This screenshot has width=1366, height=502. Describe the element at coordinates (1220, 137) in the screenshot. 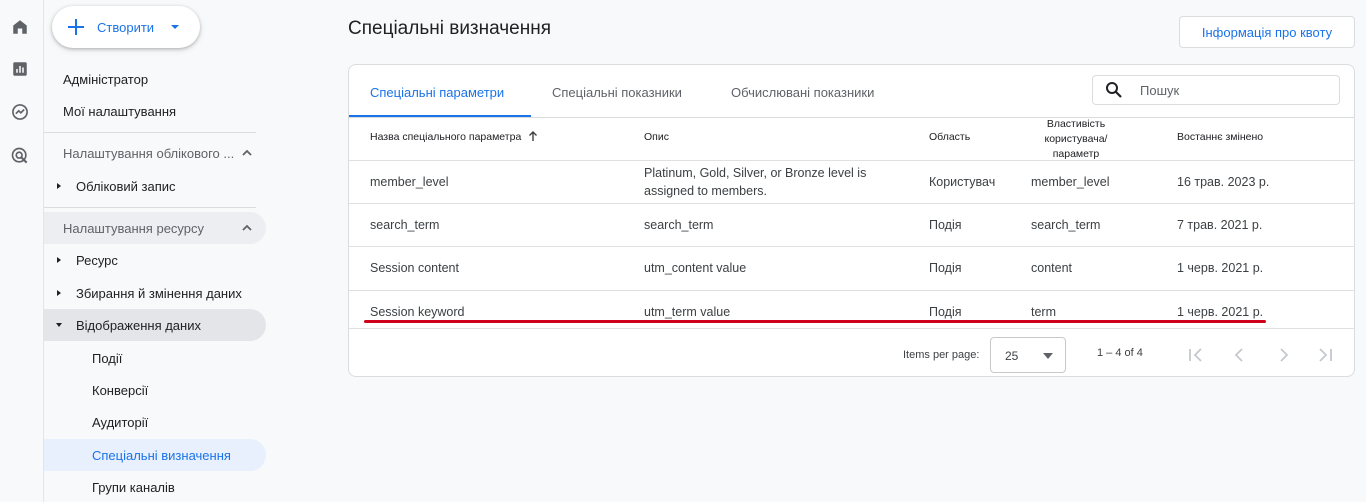

I see `column-header-last-changed: Востаннє змінено` at that location.